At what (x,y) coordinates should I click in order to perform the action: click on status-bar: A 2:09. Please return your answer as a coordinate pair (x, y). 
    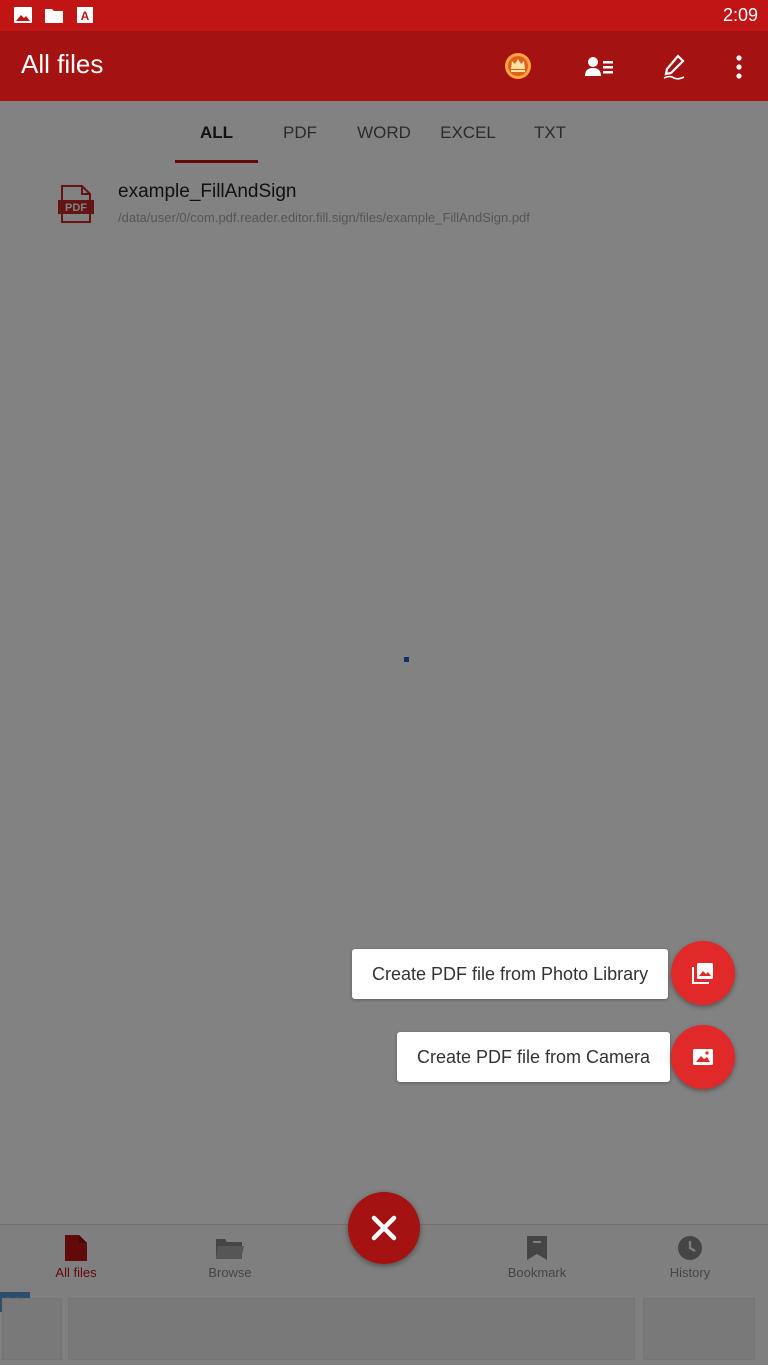
    Looking at the image, I should click on (384, 15).